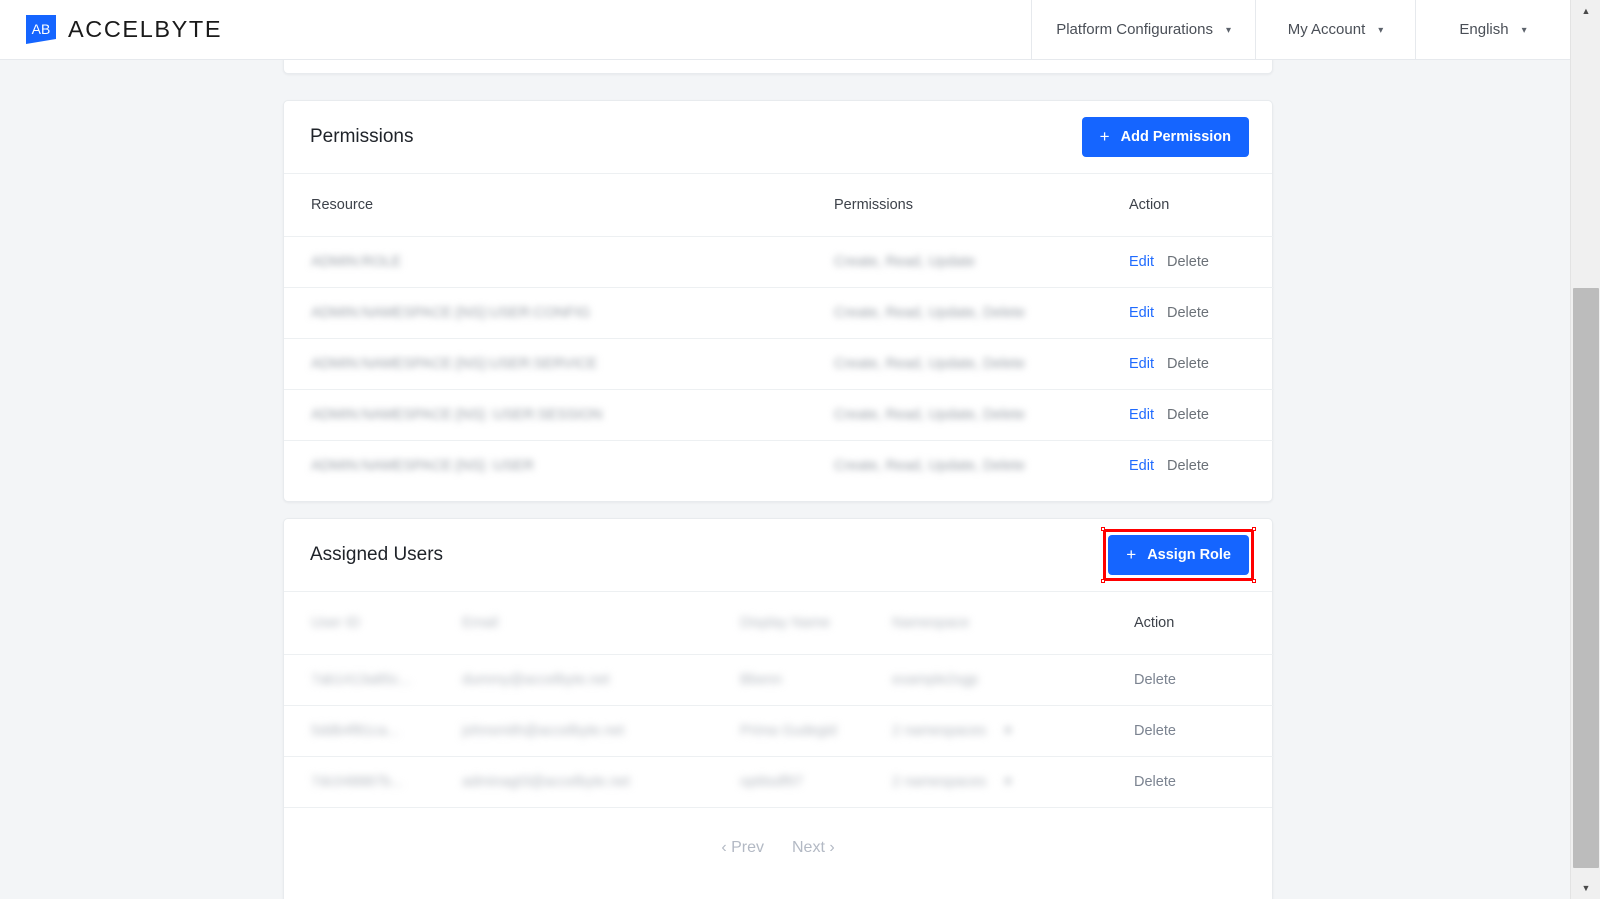  What do you see at coordinates (1103, 581) in the screenshot?
I see `selection-handle-bottom-left` at bounding box center [1103, 581].